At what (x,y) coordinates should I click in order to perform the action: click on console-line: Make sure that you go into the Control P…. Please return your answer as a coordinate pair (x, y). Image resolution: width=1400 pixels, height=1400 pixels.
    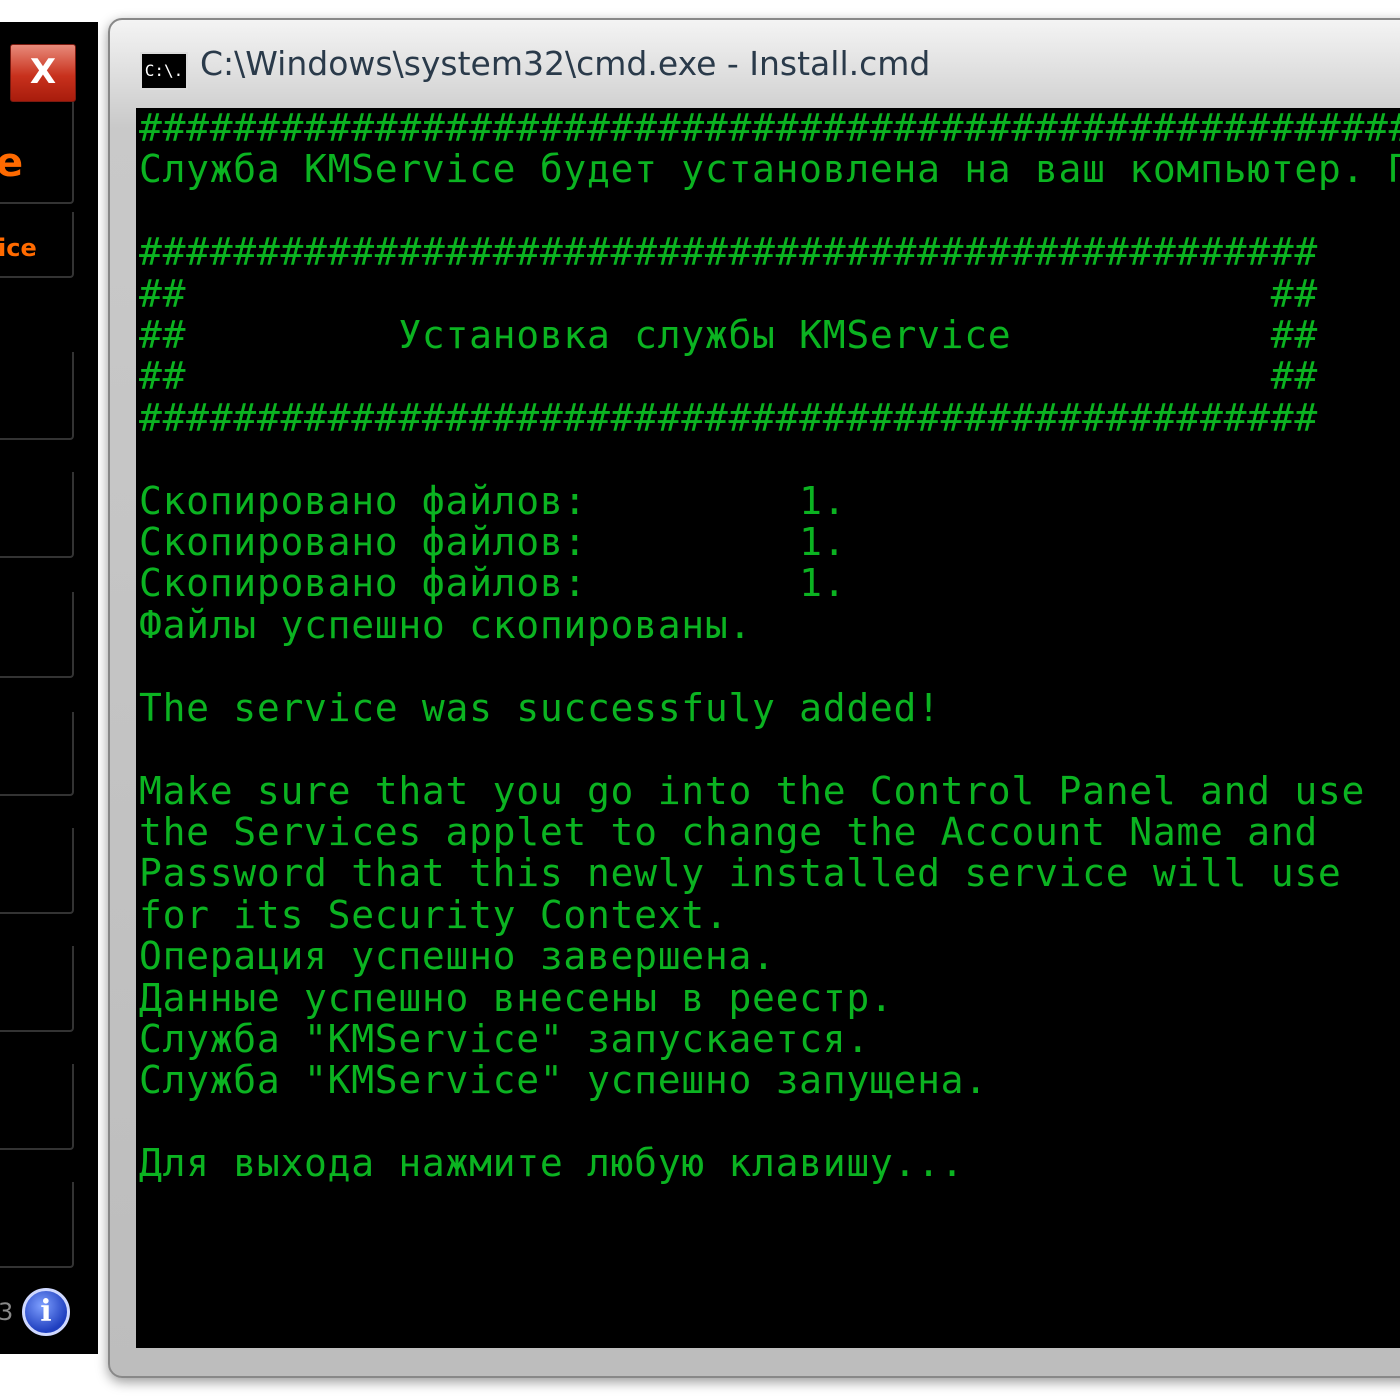
    Looking at the image, I should click on (752, 790).